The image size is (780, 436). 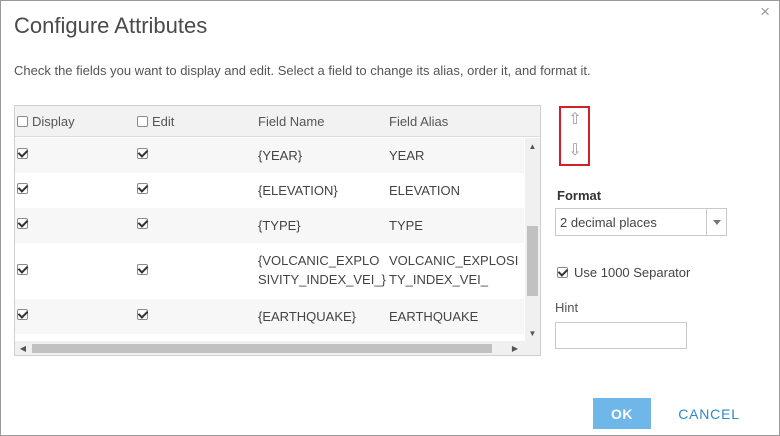 I want to click on use-separator-checkbox, so click(x=562, y=272).